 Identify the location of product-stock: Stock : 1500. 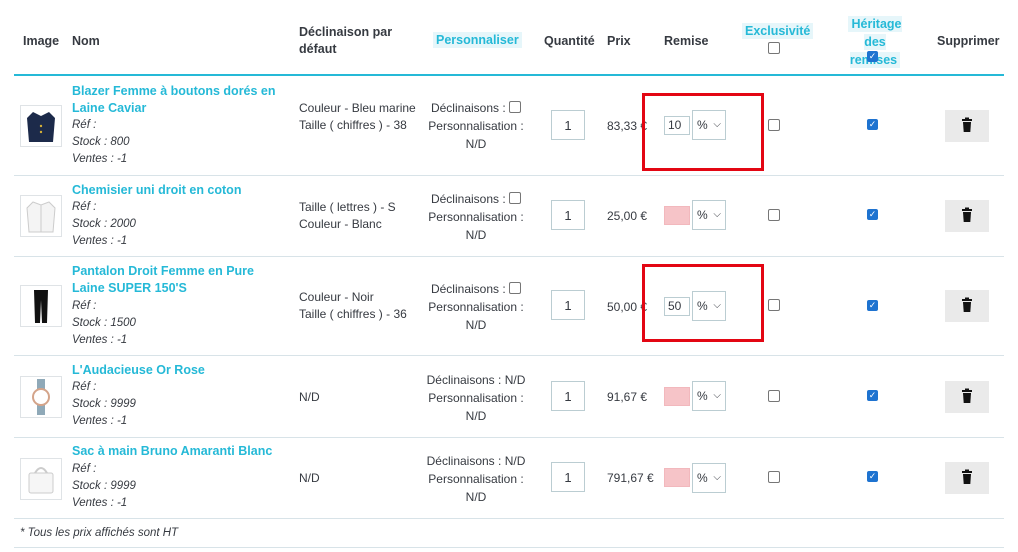
(104, 323).